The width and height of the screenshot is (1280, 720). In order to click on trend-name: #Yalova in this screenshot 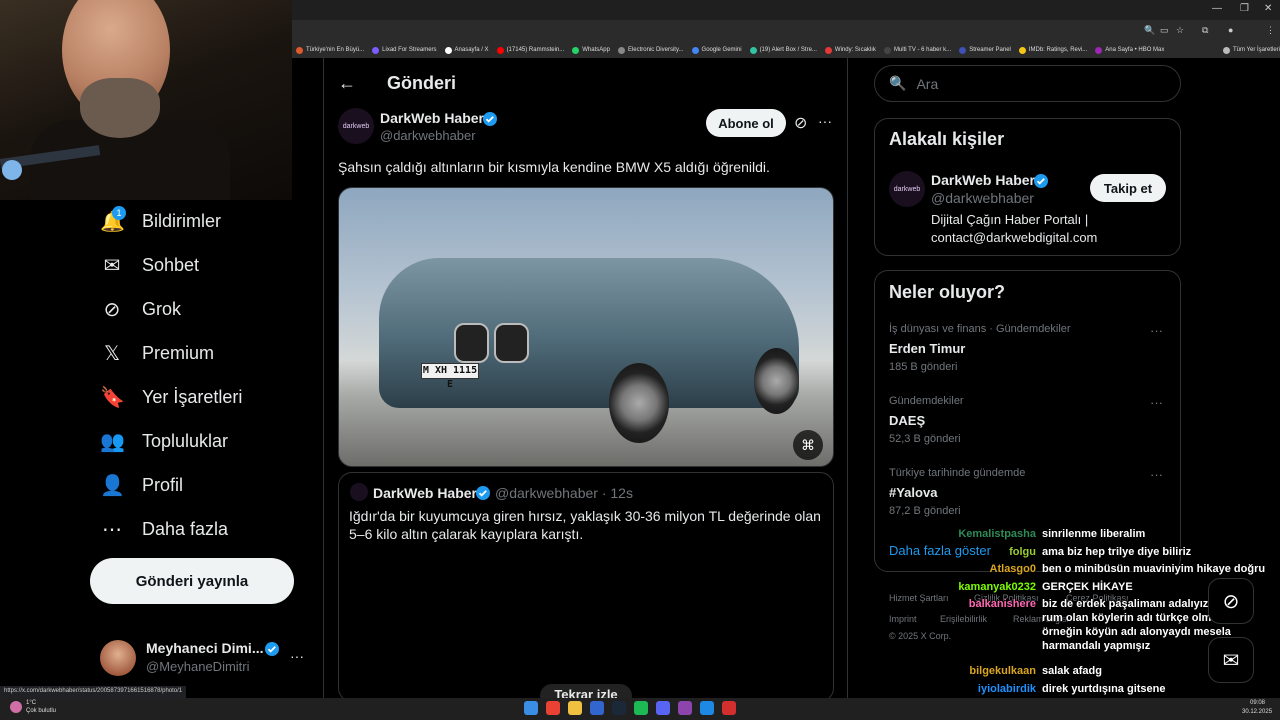, I will do `click(913, 492)`.